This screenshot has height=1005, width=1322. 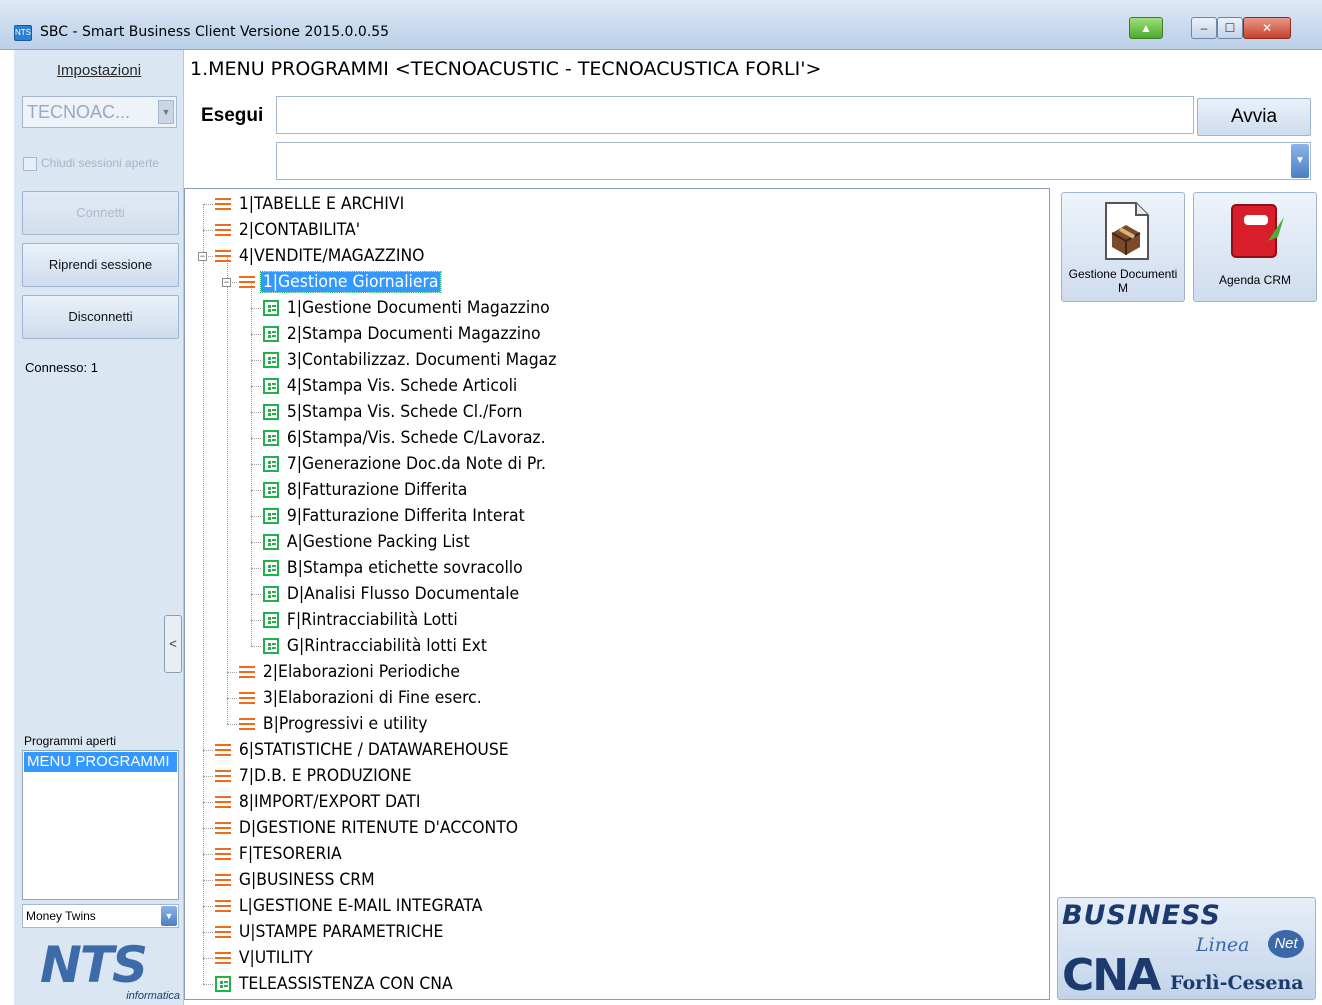 I want to click on tree-item-label: 3|Elaborazioni di Fine eserc., so click(x=372, y=698).